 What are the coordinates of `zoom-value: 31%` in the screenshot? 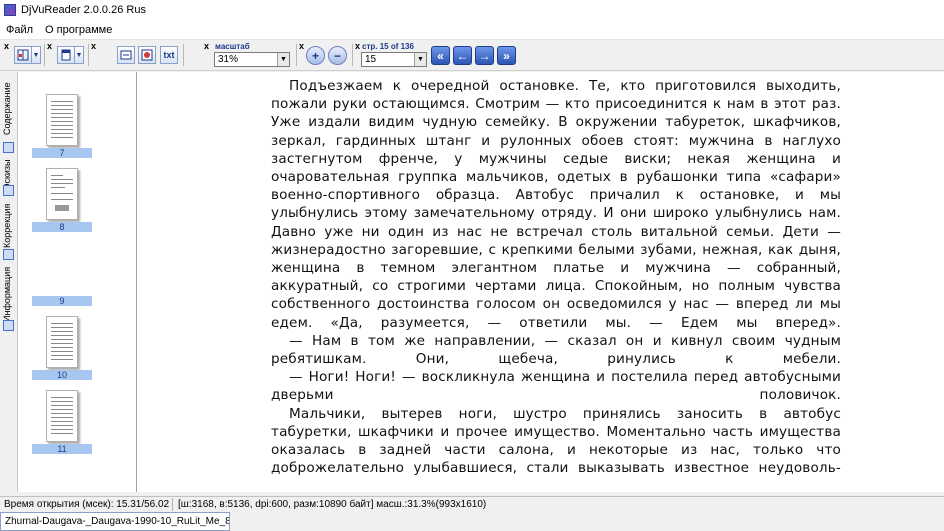 It's located at (228, 59).